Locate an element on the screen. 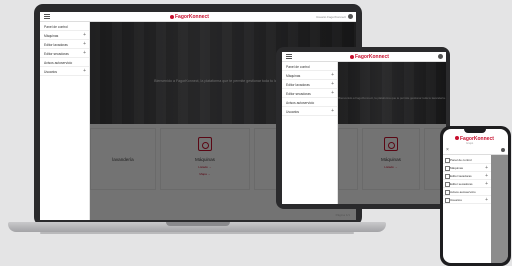 Image resolution: width=512 pixels, height=266 pixels. top-bar: FagorKonnect is located at coordinates (364, 57).